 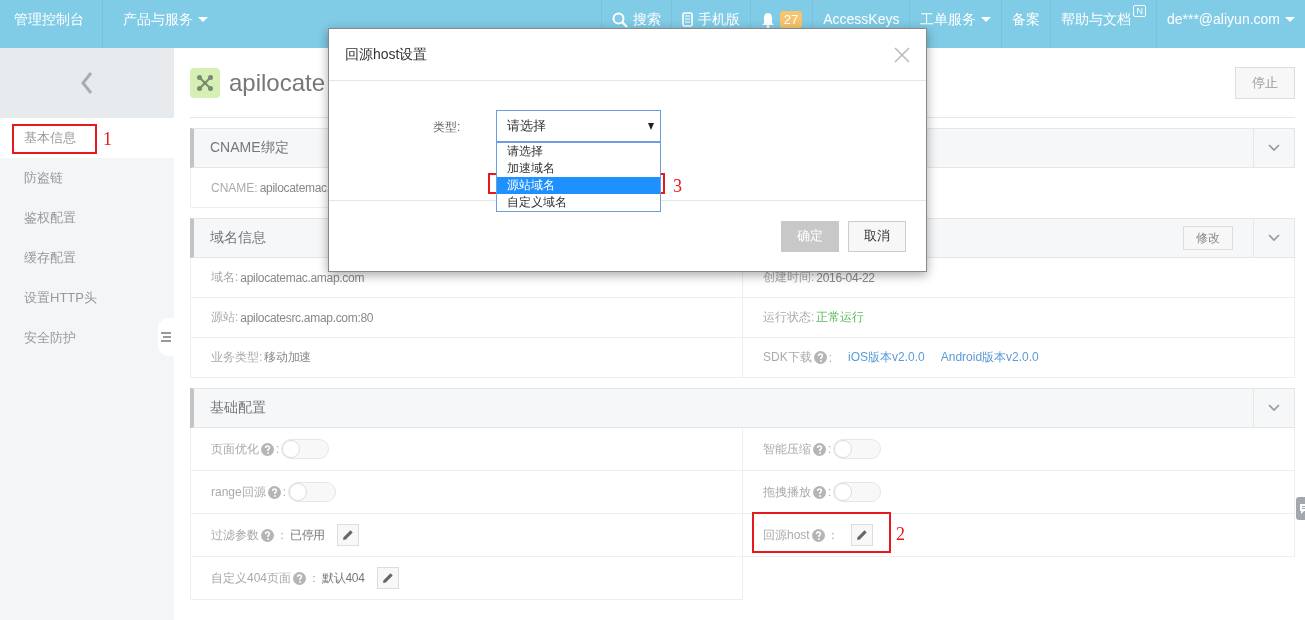 What do you see at coordinates (87, 83) in the screenshot?
I see `chevron-left-icon` at bounding box center [87, 83].